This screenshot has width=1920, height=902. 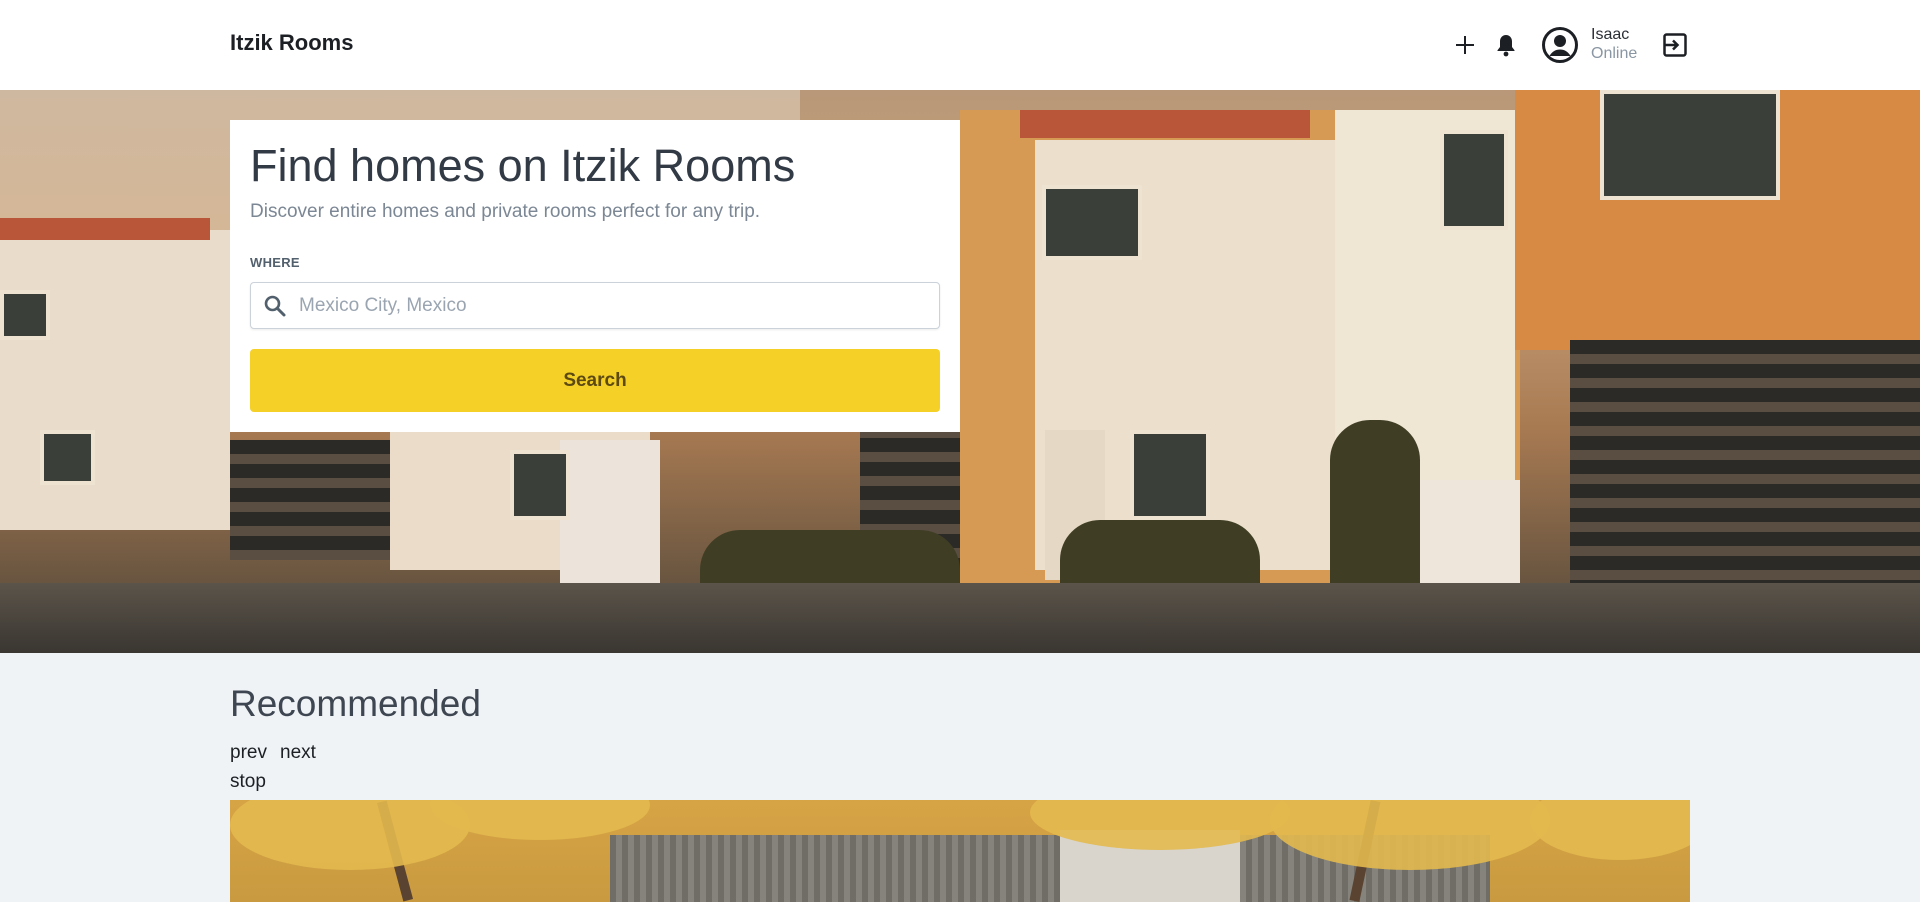 I want to click on carousel-stop-button: stop, so click(x=248, y=782).